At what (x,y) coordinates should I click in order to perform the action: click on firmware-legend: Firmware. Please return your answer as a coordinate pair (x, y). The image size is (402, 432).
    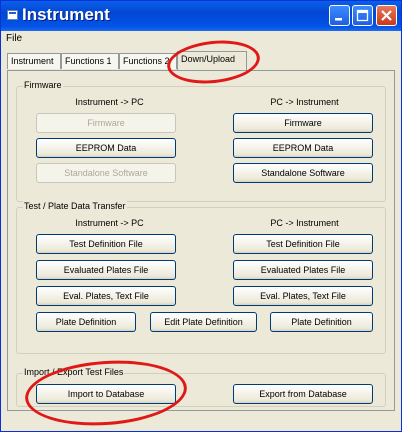
    Looking at the image, I should click on (43, 85).